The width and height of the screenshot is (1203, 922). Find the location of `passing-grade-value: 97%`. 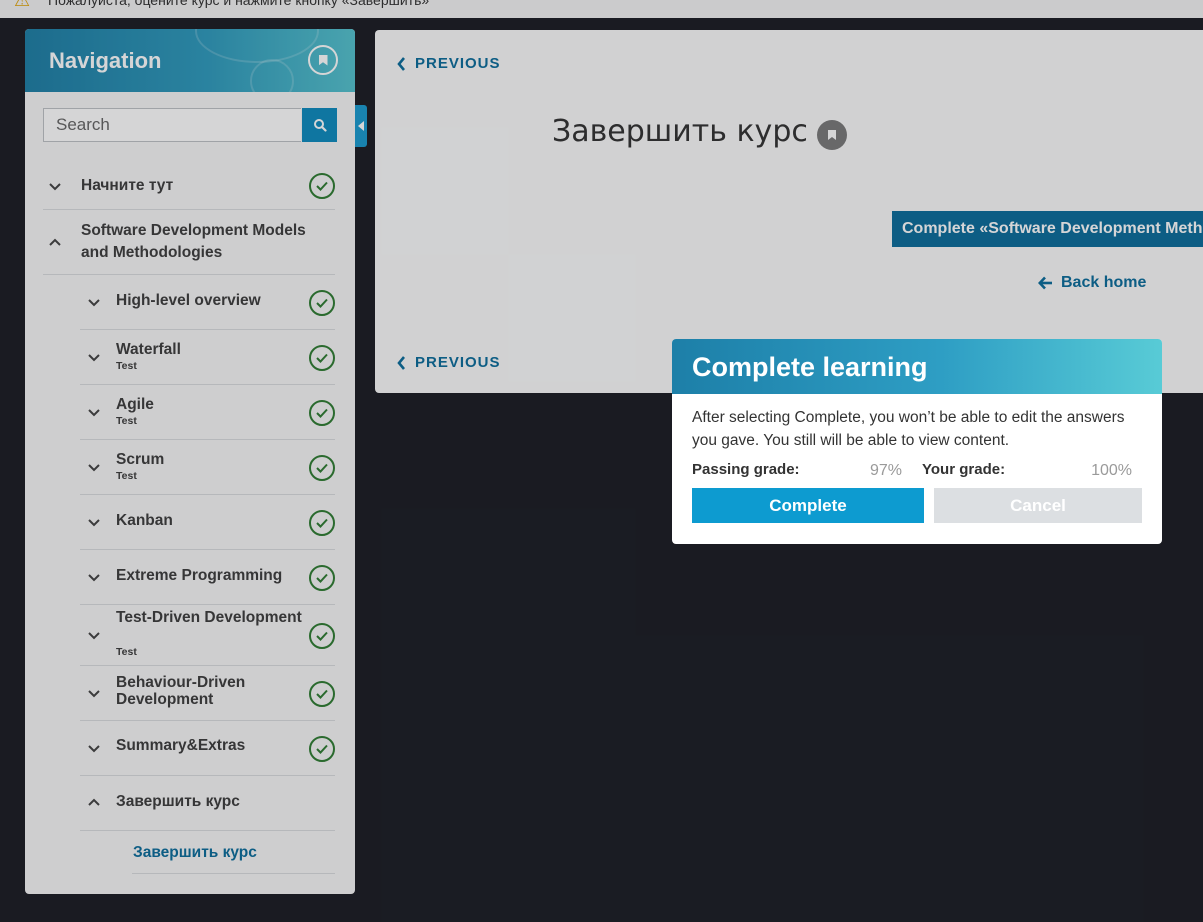

passing-grade-value: 97% is located at coordinates (885, 470).